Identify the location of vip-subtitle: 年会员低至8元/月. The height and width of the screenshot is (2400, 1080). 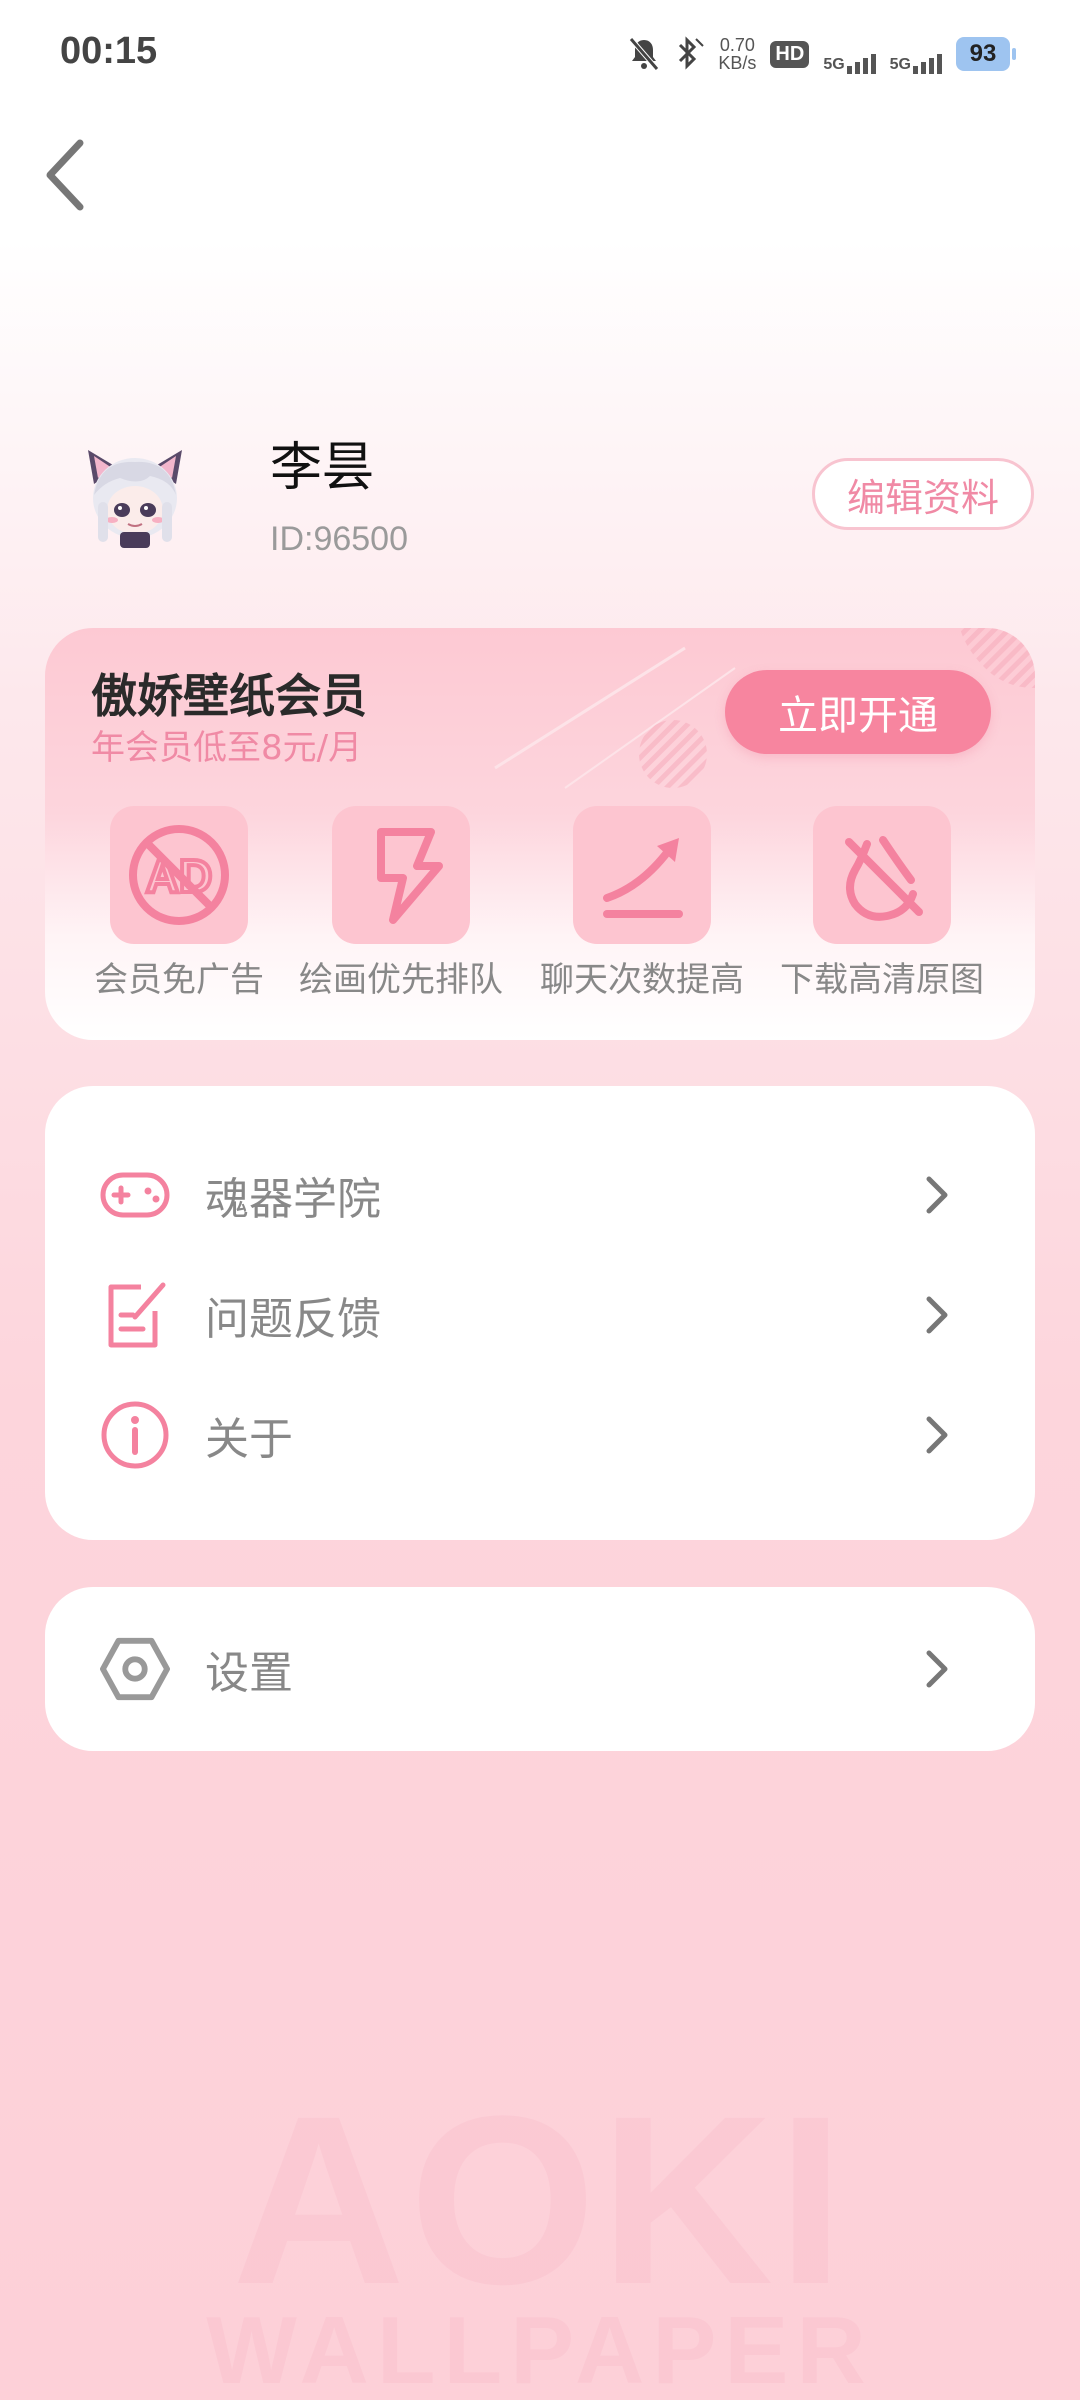
(227, 748).